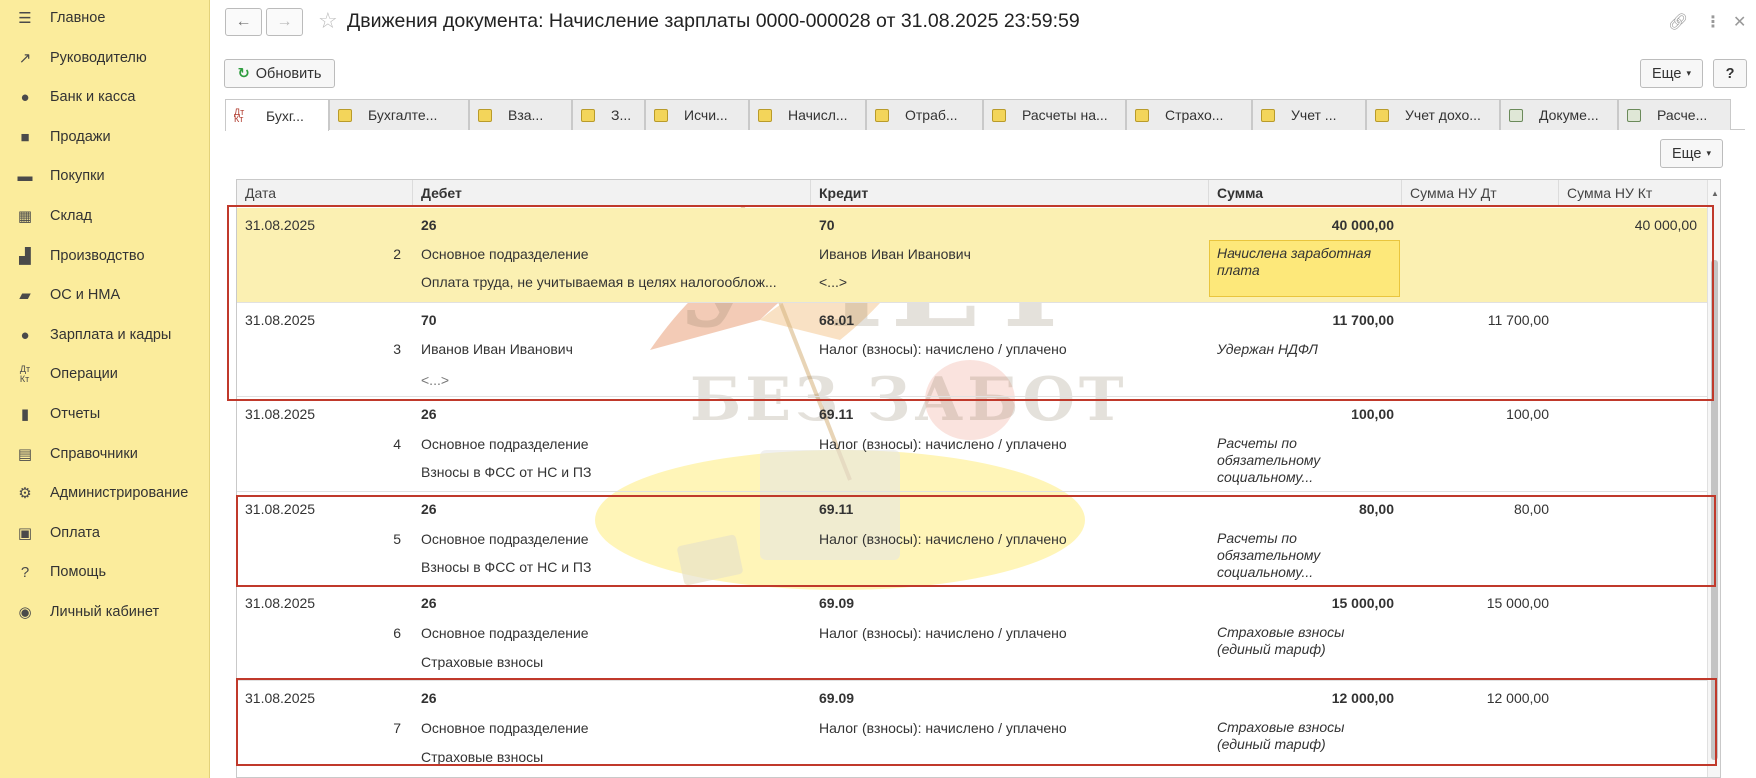 The width and height of the screenshot is (1756, 778). What do you see at coordinates (105, 414) in the screenshot?
I see `sidebar-item-reports: ▮ Отчеты` at bounding box center [105, 414].